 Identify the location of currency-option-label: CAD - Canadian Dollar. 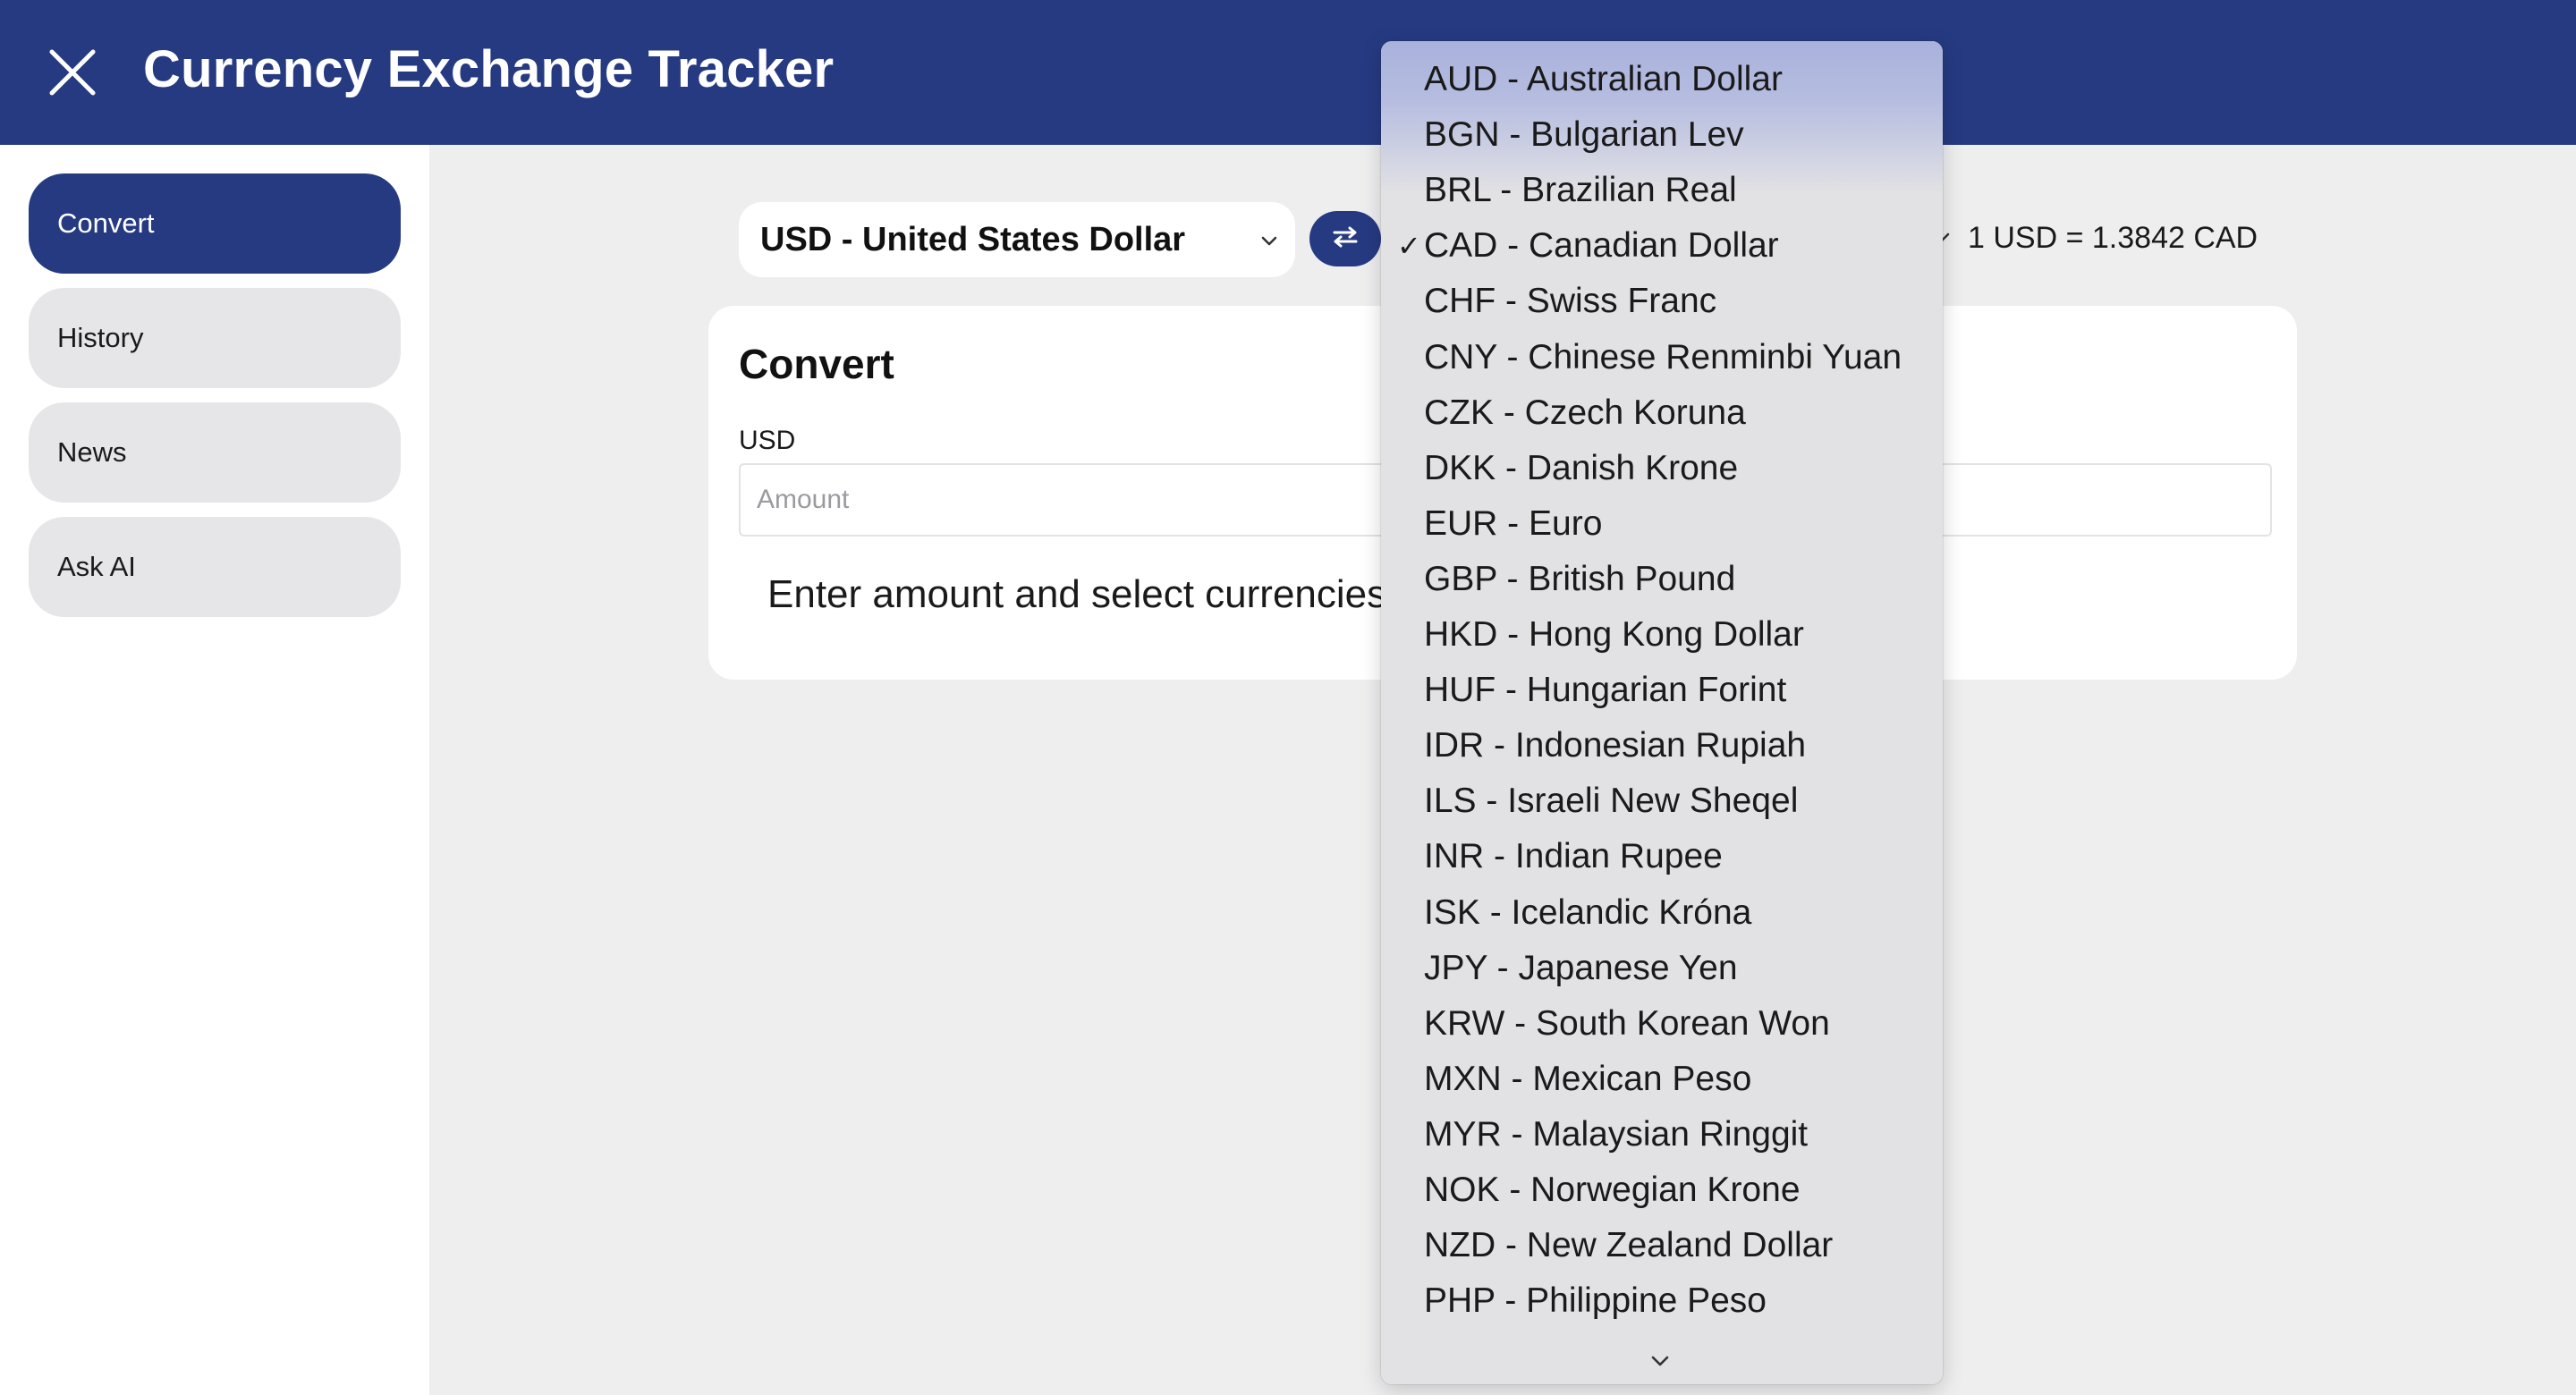
(1601, 246).